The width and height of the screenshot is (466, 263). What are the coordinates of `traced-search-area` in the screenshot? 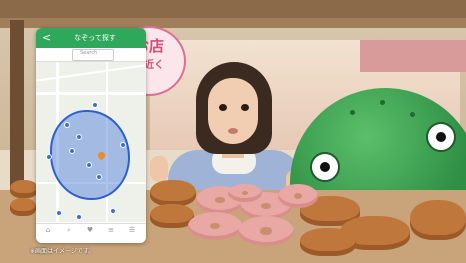 It's located at (90, 155).